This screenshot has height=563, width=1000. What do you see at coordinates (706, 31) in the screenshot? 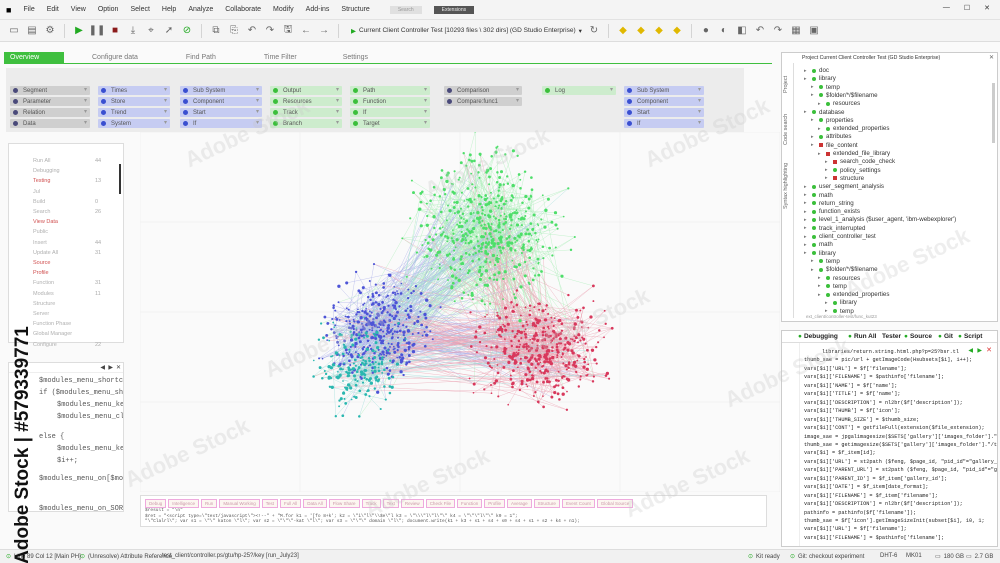
I see `circle-icon: ●` at bounding box center [706, 31].